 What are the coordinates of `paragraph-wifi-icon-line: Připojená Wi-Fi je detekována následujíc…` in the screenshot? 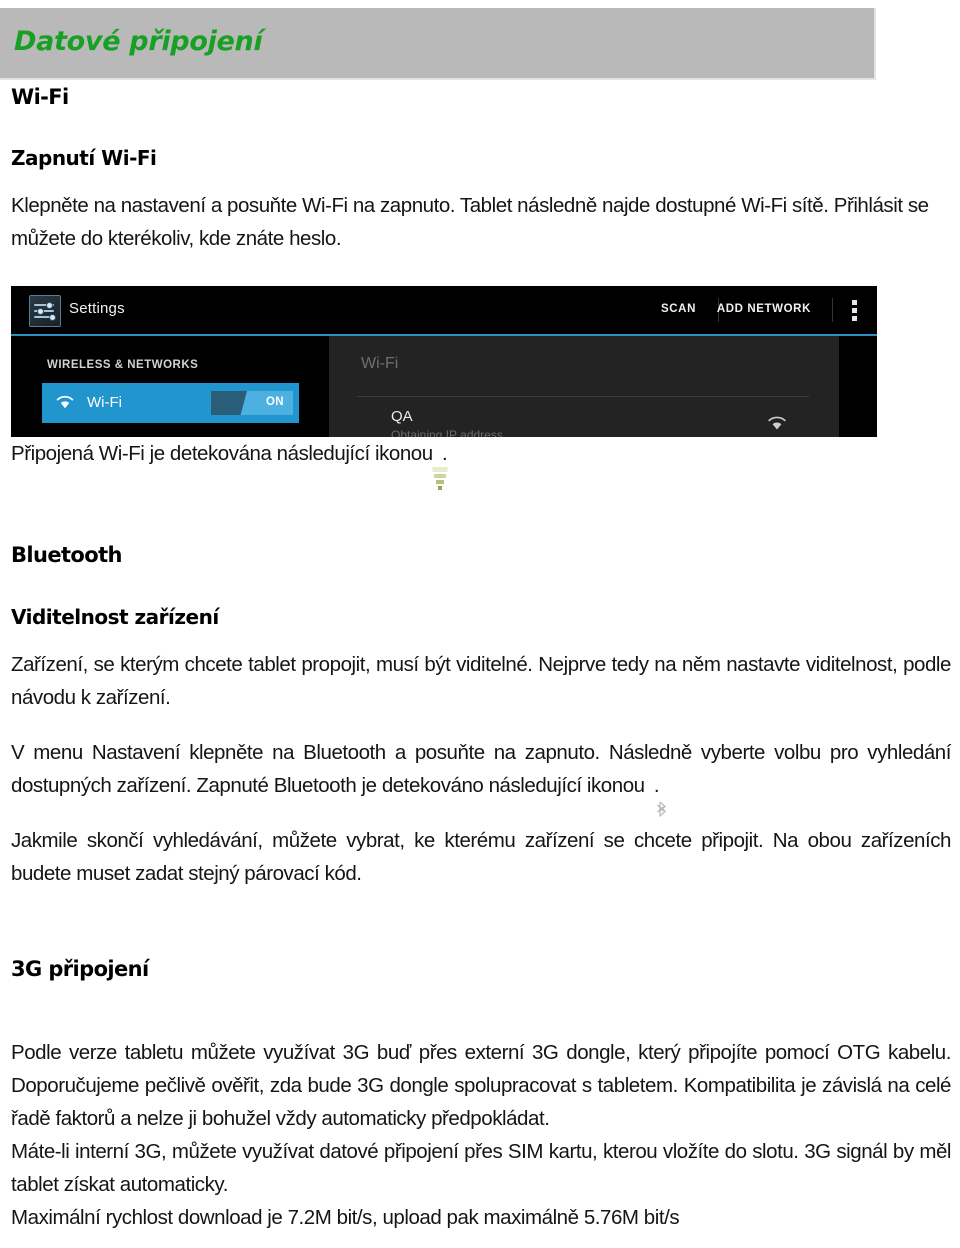 It's located at (481, 464).